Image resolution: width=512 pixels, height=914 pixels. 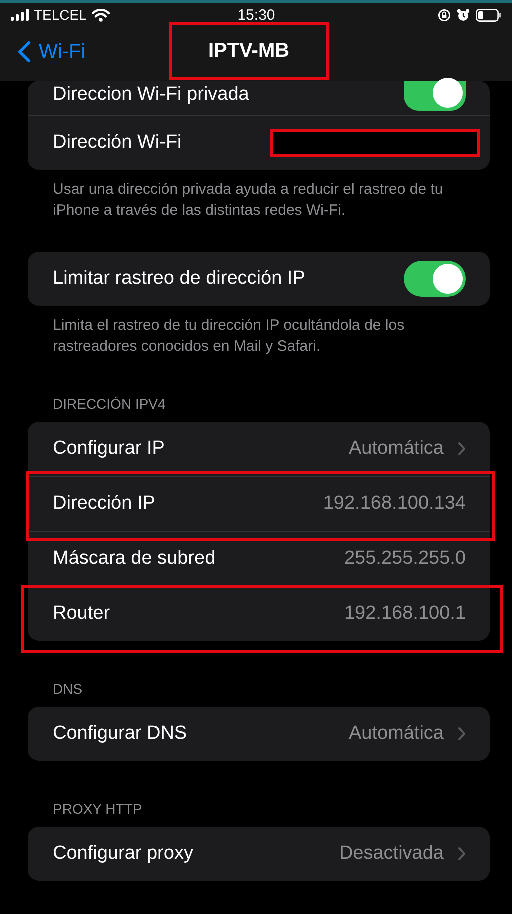 I want to click on rotation-lock-icon, so click(x=444, y=15).